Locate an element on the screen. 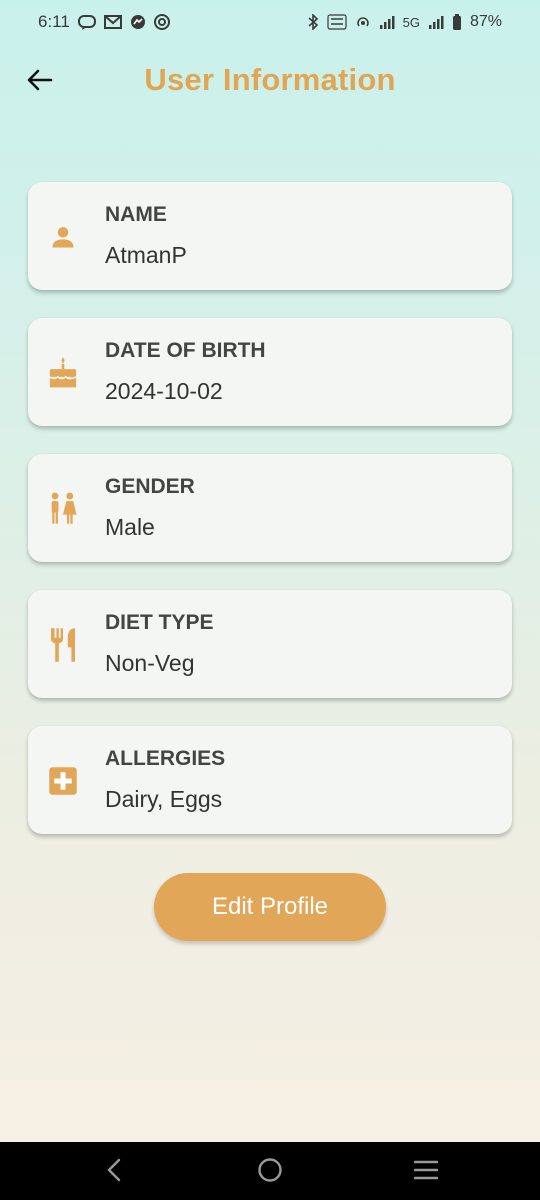 This screenshot has height=1200, width=540. gmail-icon is located at coordinates (112, 22).